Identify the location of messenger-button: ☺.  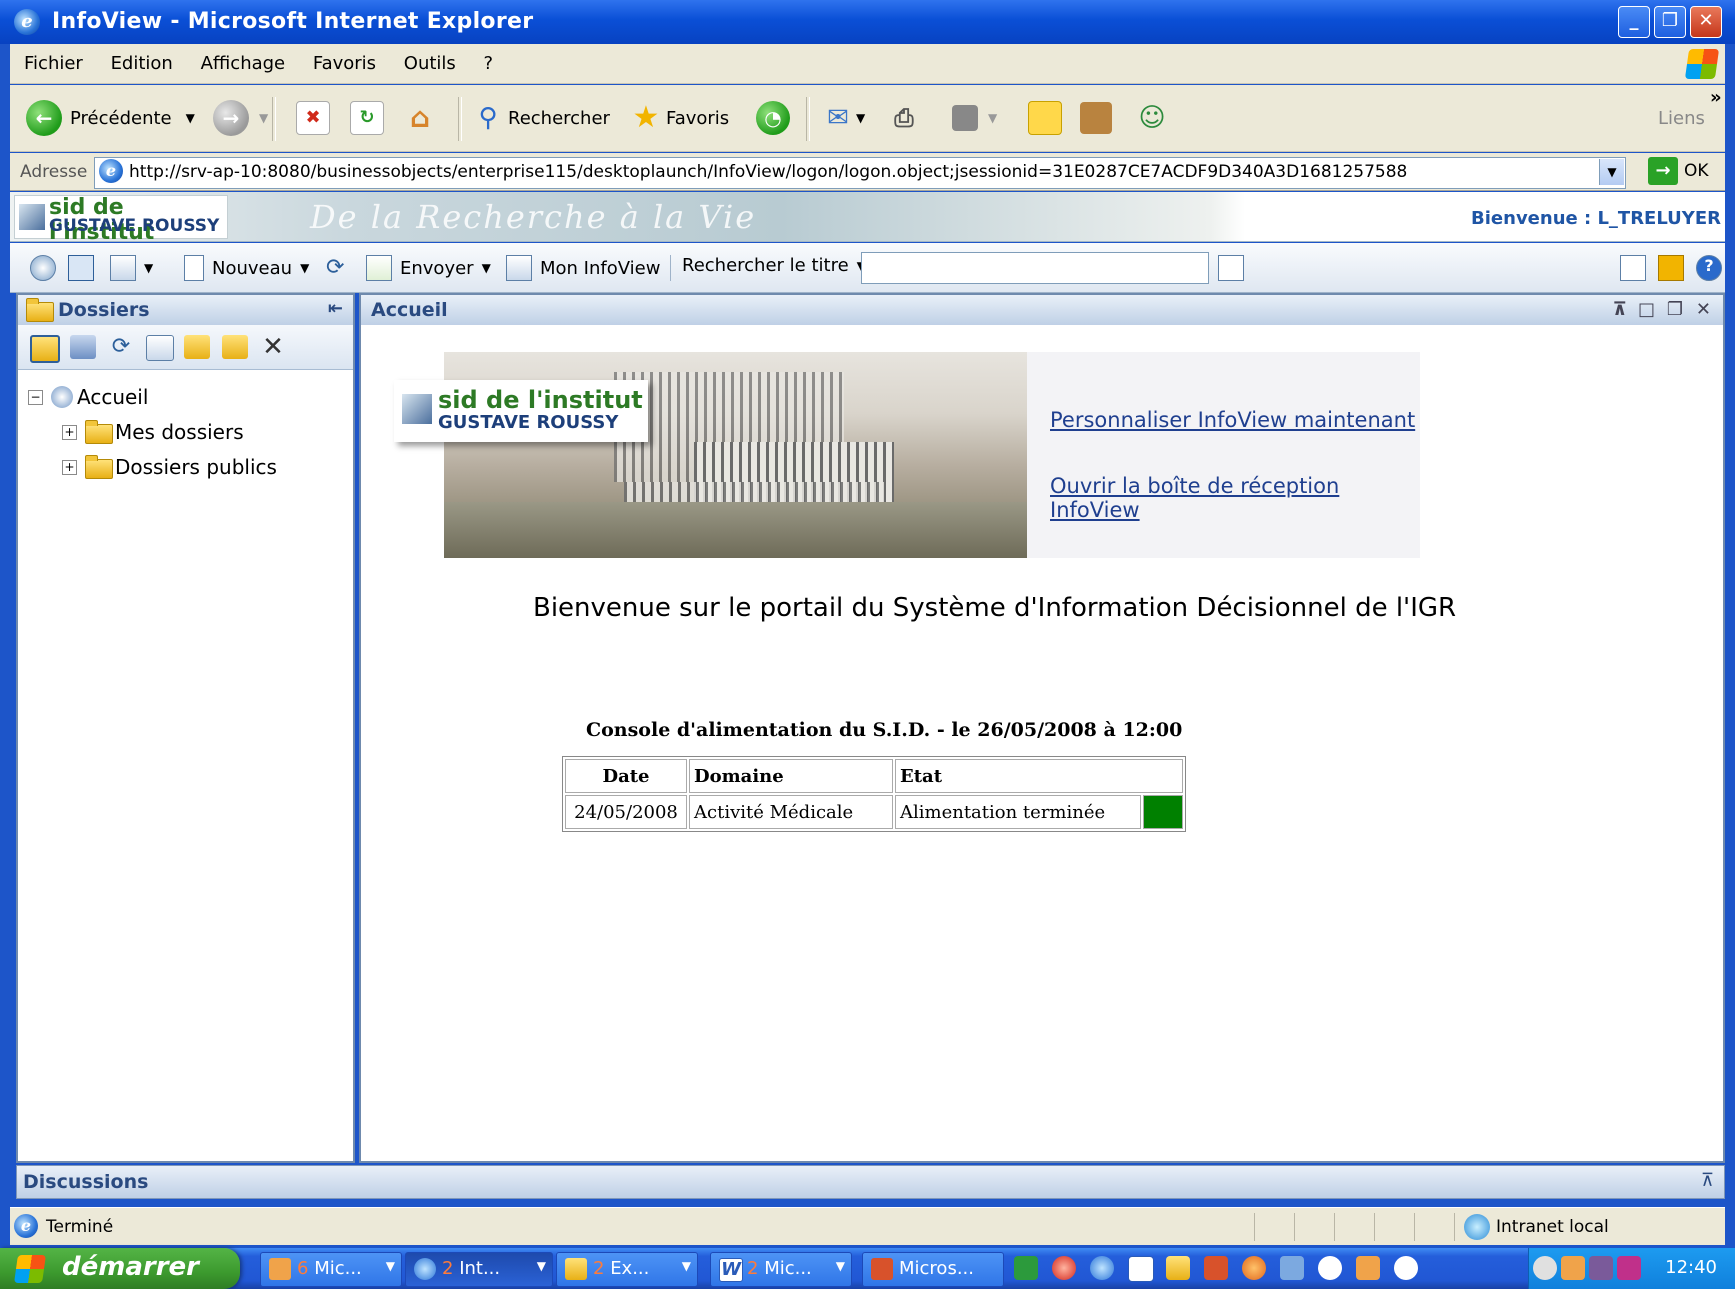
(1152, 118).